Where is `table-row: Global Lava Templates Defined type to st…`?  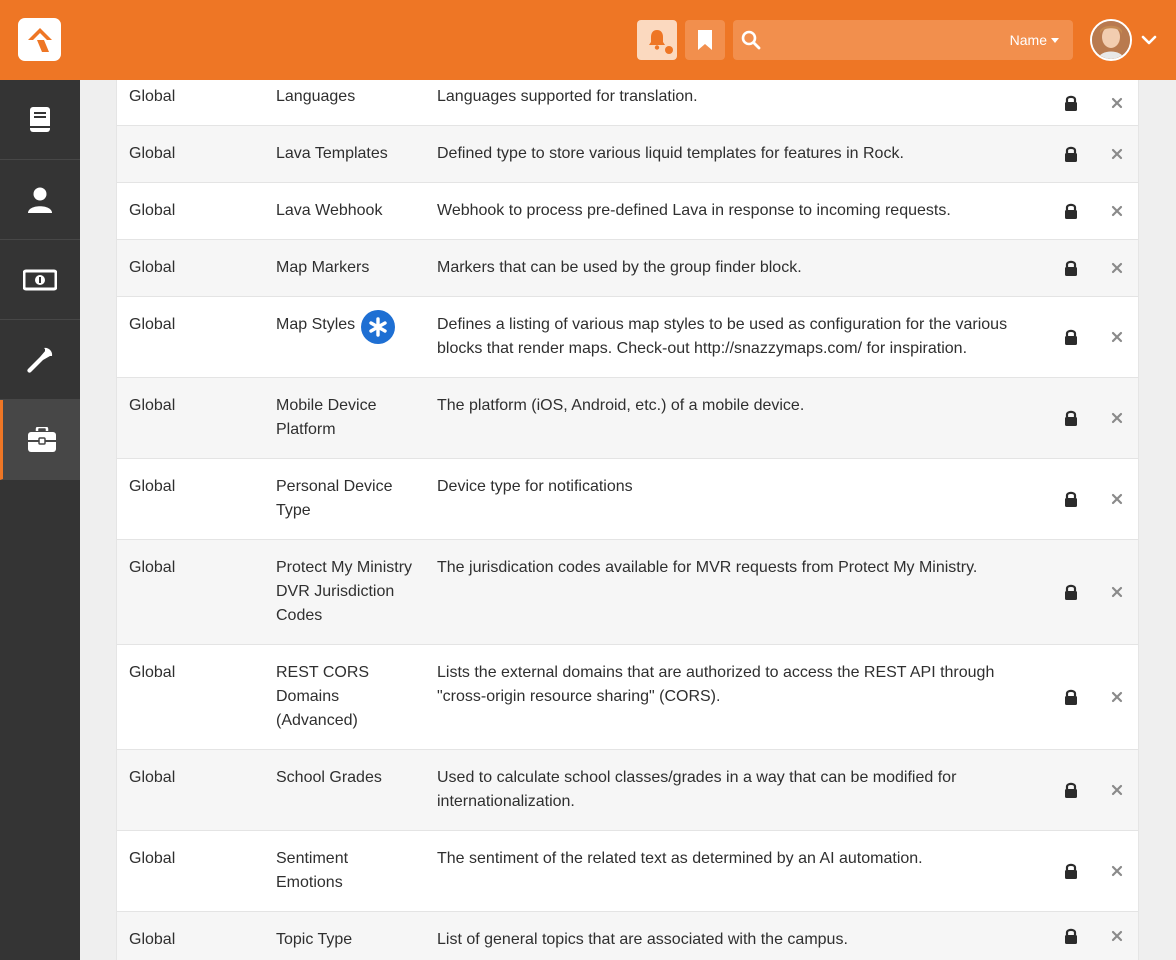 table-row: Global Lava Templates Defined type to st… is located at coordinates (627, 154).